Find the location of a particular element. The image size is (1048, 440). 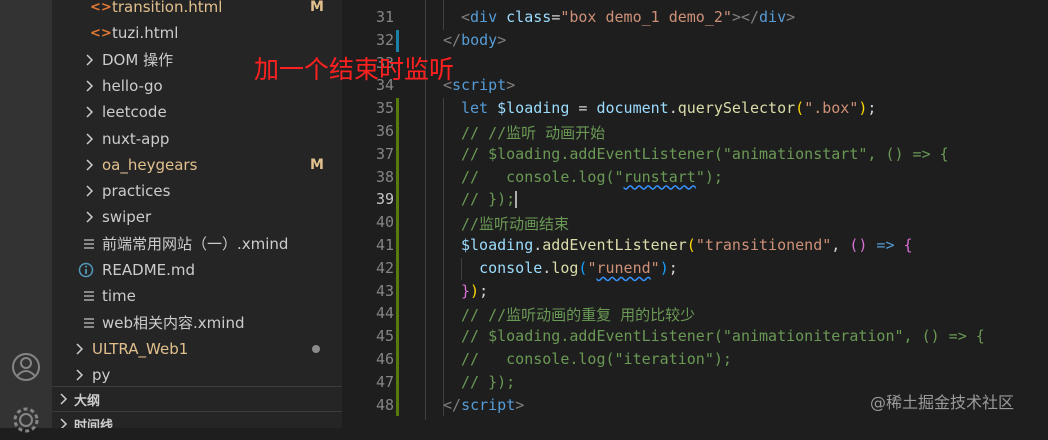

line-number: 40 is located at coordinates (384, 222).